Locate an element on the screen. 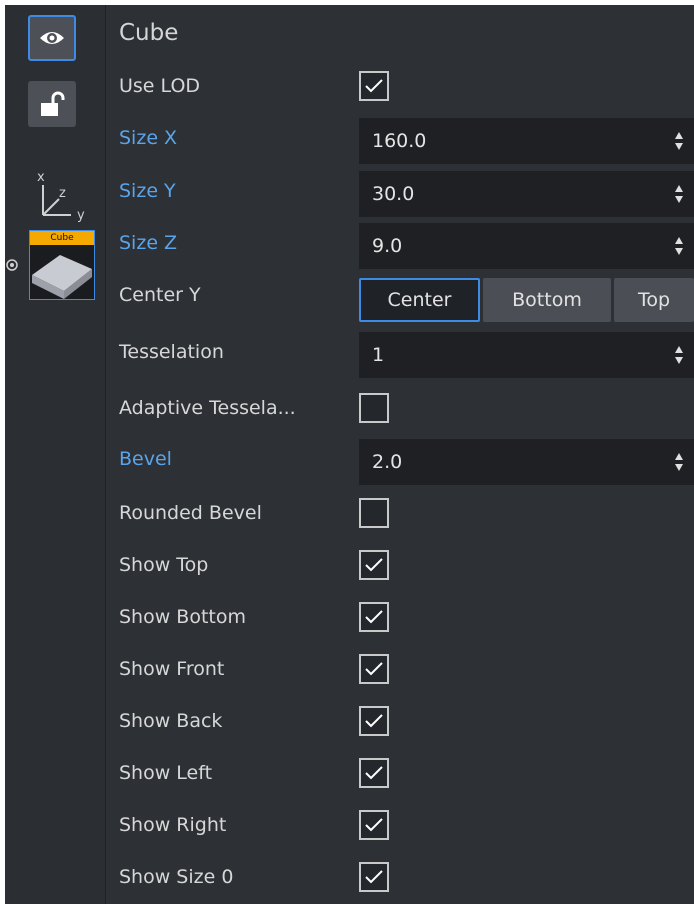  unlocked-padlock-icon is located at coordinates (53, 103).